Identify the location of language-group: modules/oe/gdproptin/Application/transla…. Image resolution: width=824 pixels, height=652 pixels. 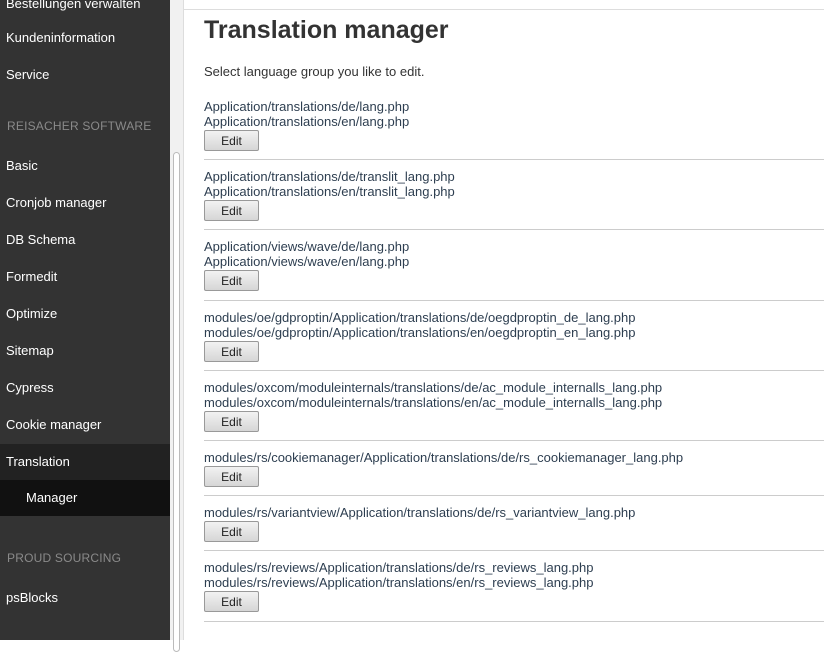
(514, 340).